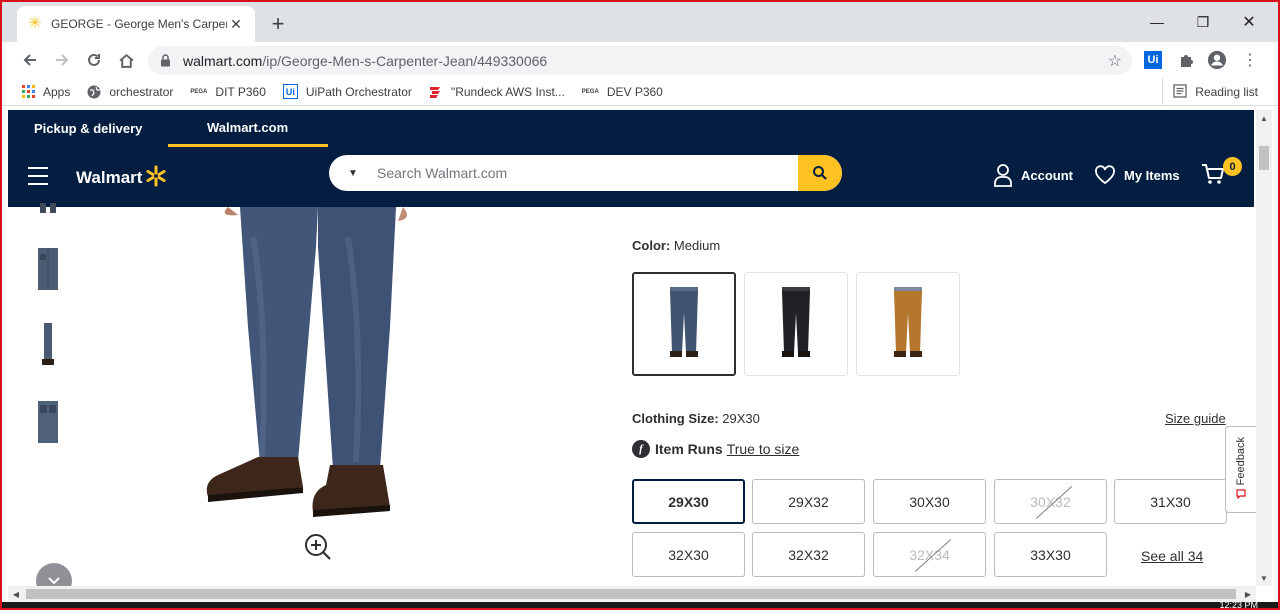 Image resolution: width=1280 pixels, height=610 pixels. I want to click on size-option-29x32: 29X32, so click(808, 501).